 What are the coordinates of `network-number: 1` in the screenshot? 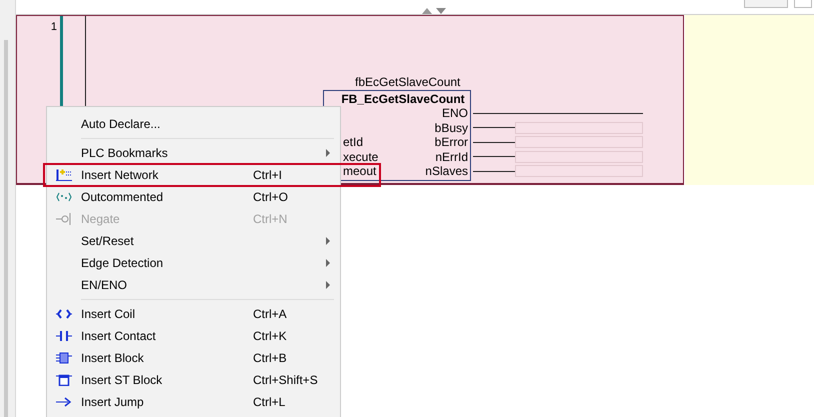 It's located at (53, 27).